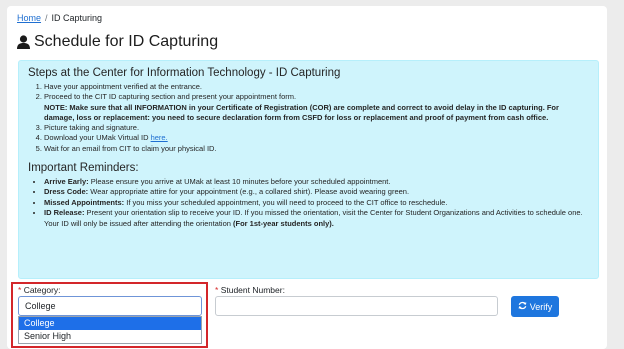  What do you see at coordinates (283, 223) in the screenshot?
I see `reminder-bold-tail: (For 1st-year students only).` at bounding box center [283, 223].